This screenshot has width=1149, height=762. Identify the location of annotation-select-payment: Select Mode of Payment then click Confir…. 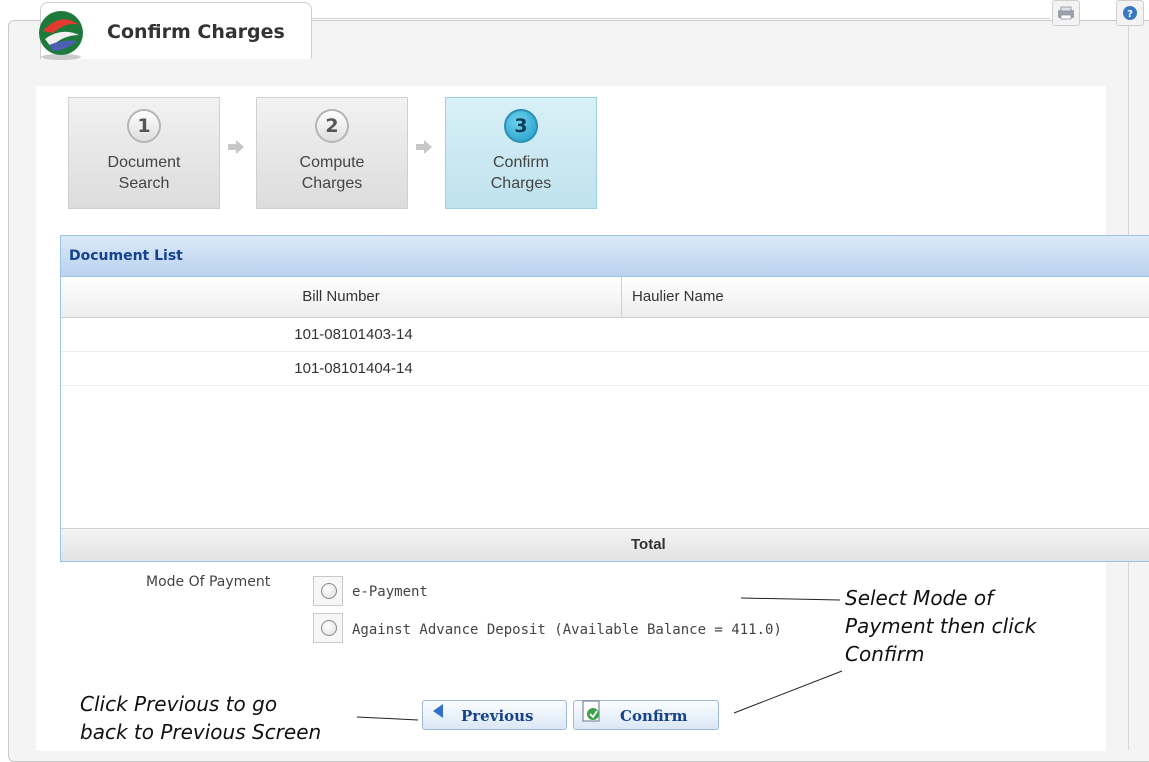
(941, 626).